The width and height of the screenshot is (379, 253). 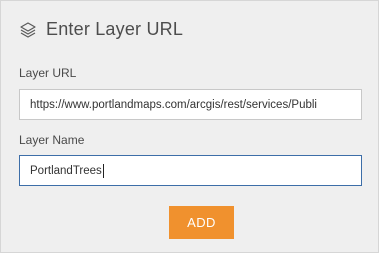 I want to click on layer-name-input: PortlandTrees, so click(x=190, y=170).